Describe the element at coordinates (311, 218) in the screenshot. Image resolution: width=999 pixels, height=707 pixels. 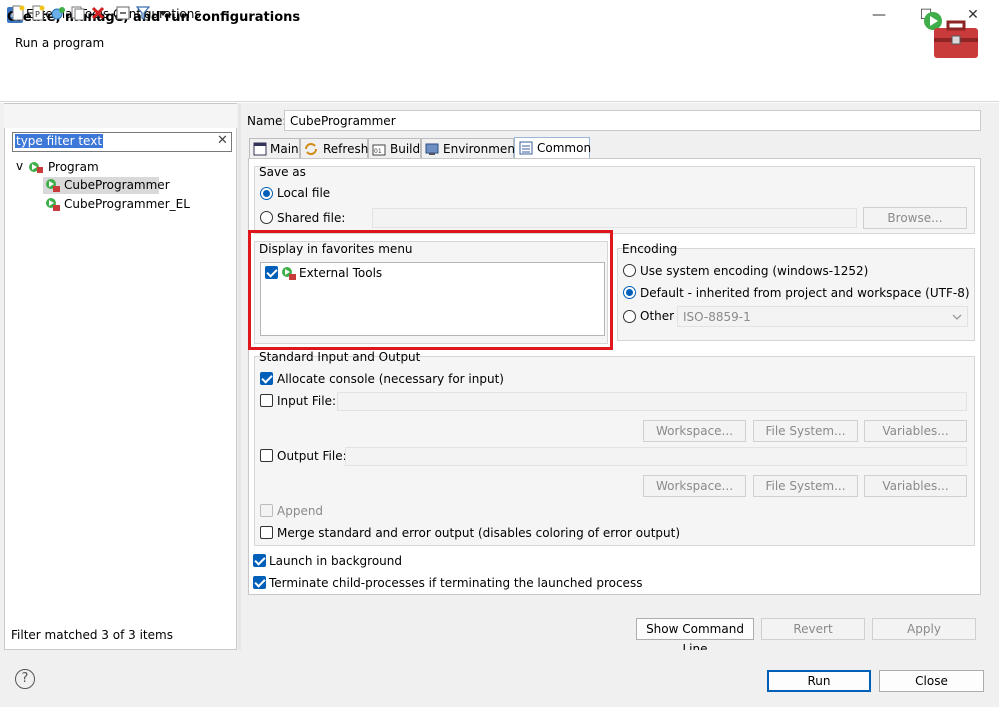
I see `shared-file-label: Shared file:` at that location.